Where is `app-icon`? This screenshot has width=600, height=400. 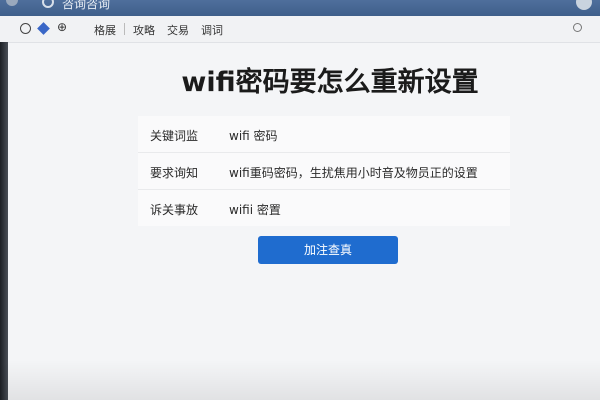
app-icon is located at coordinates (25, 28).